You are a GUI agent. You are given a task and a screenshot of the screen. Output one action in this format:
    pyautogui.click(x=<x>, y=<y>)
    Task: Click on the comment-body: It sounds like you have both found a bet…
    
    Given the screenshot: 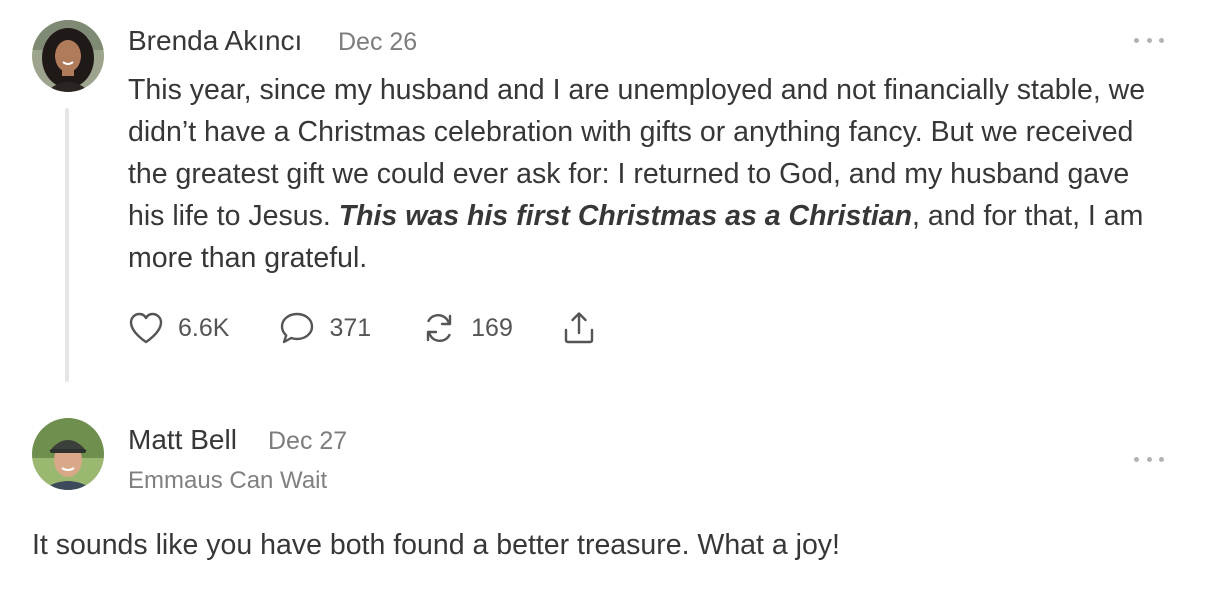 What is the action you would take?
    pyautogui.click(x=436, y=545)
    